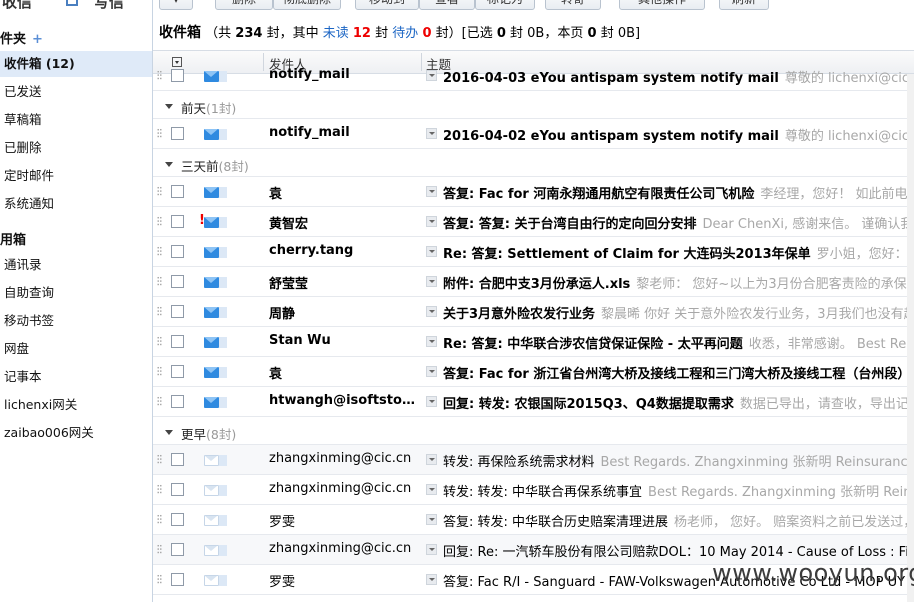 This screenshot has width=914, height=602. I want to click on select-dropdown-button: ▾, so click(176, 5).